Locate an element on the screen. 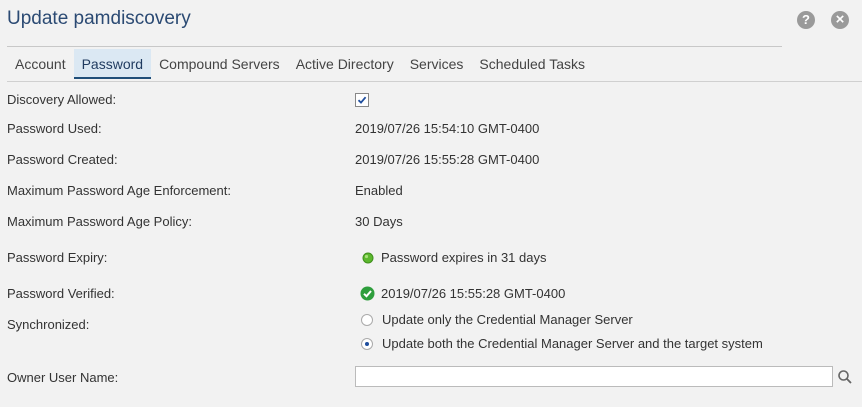  sync-option-both-radio is located at coordinates (367, 344).